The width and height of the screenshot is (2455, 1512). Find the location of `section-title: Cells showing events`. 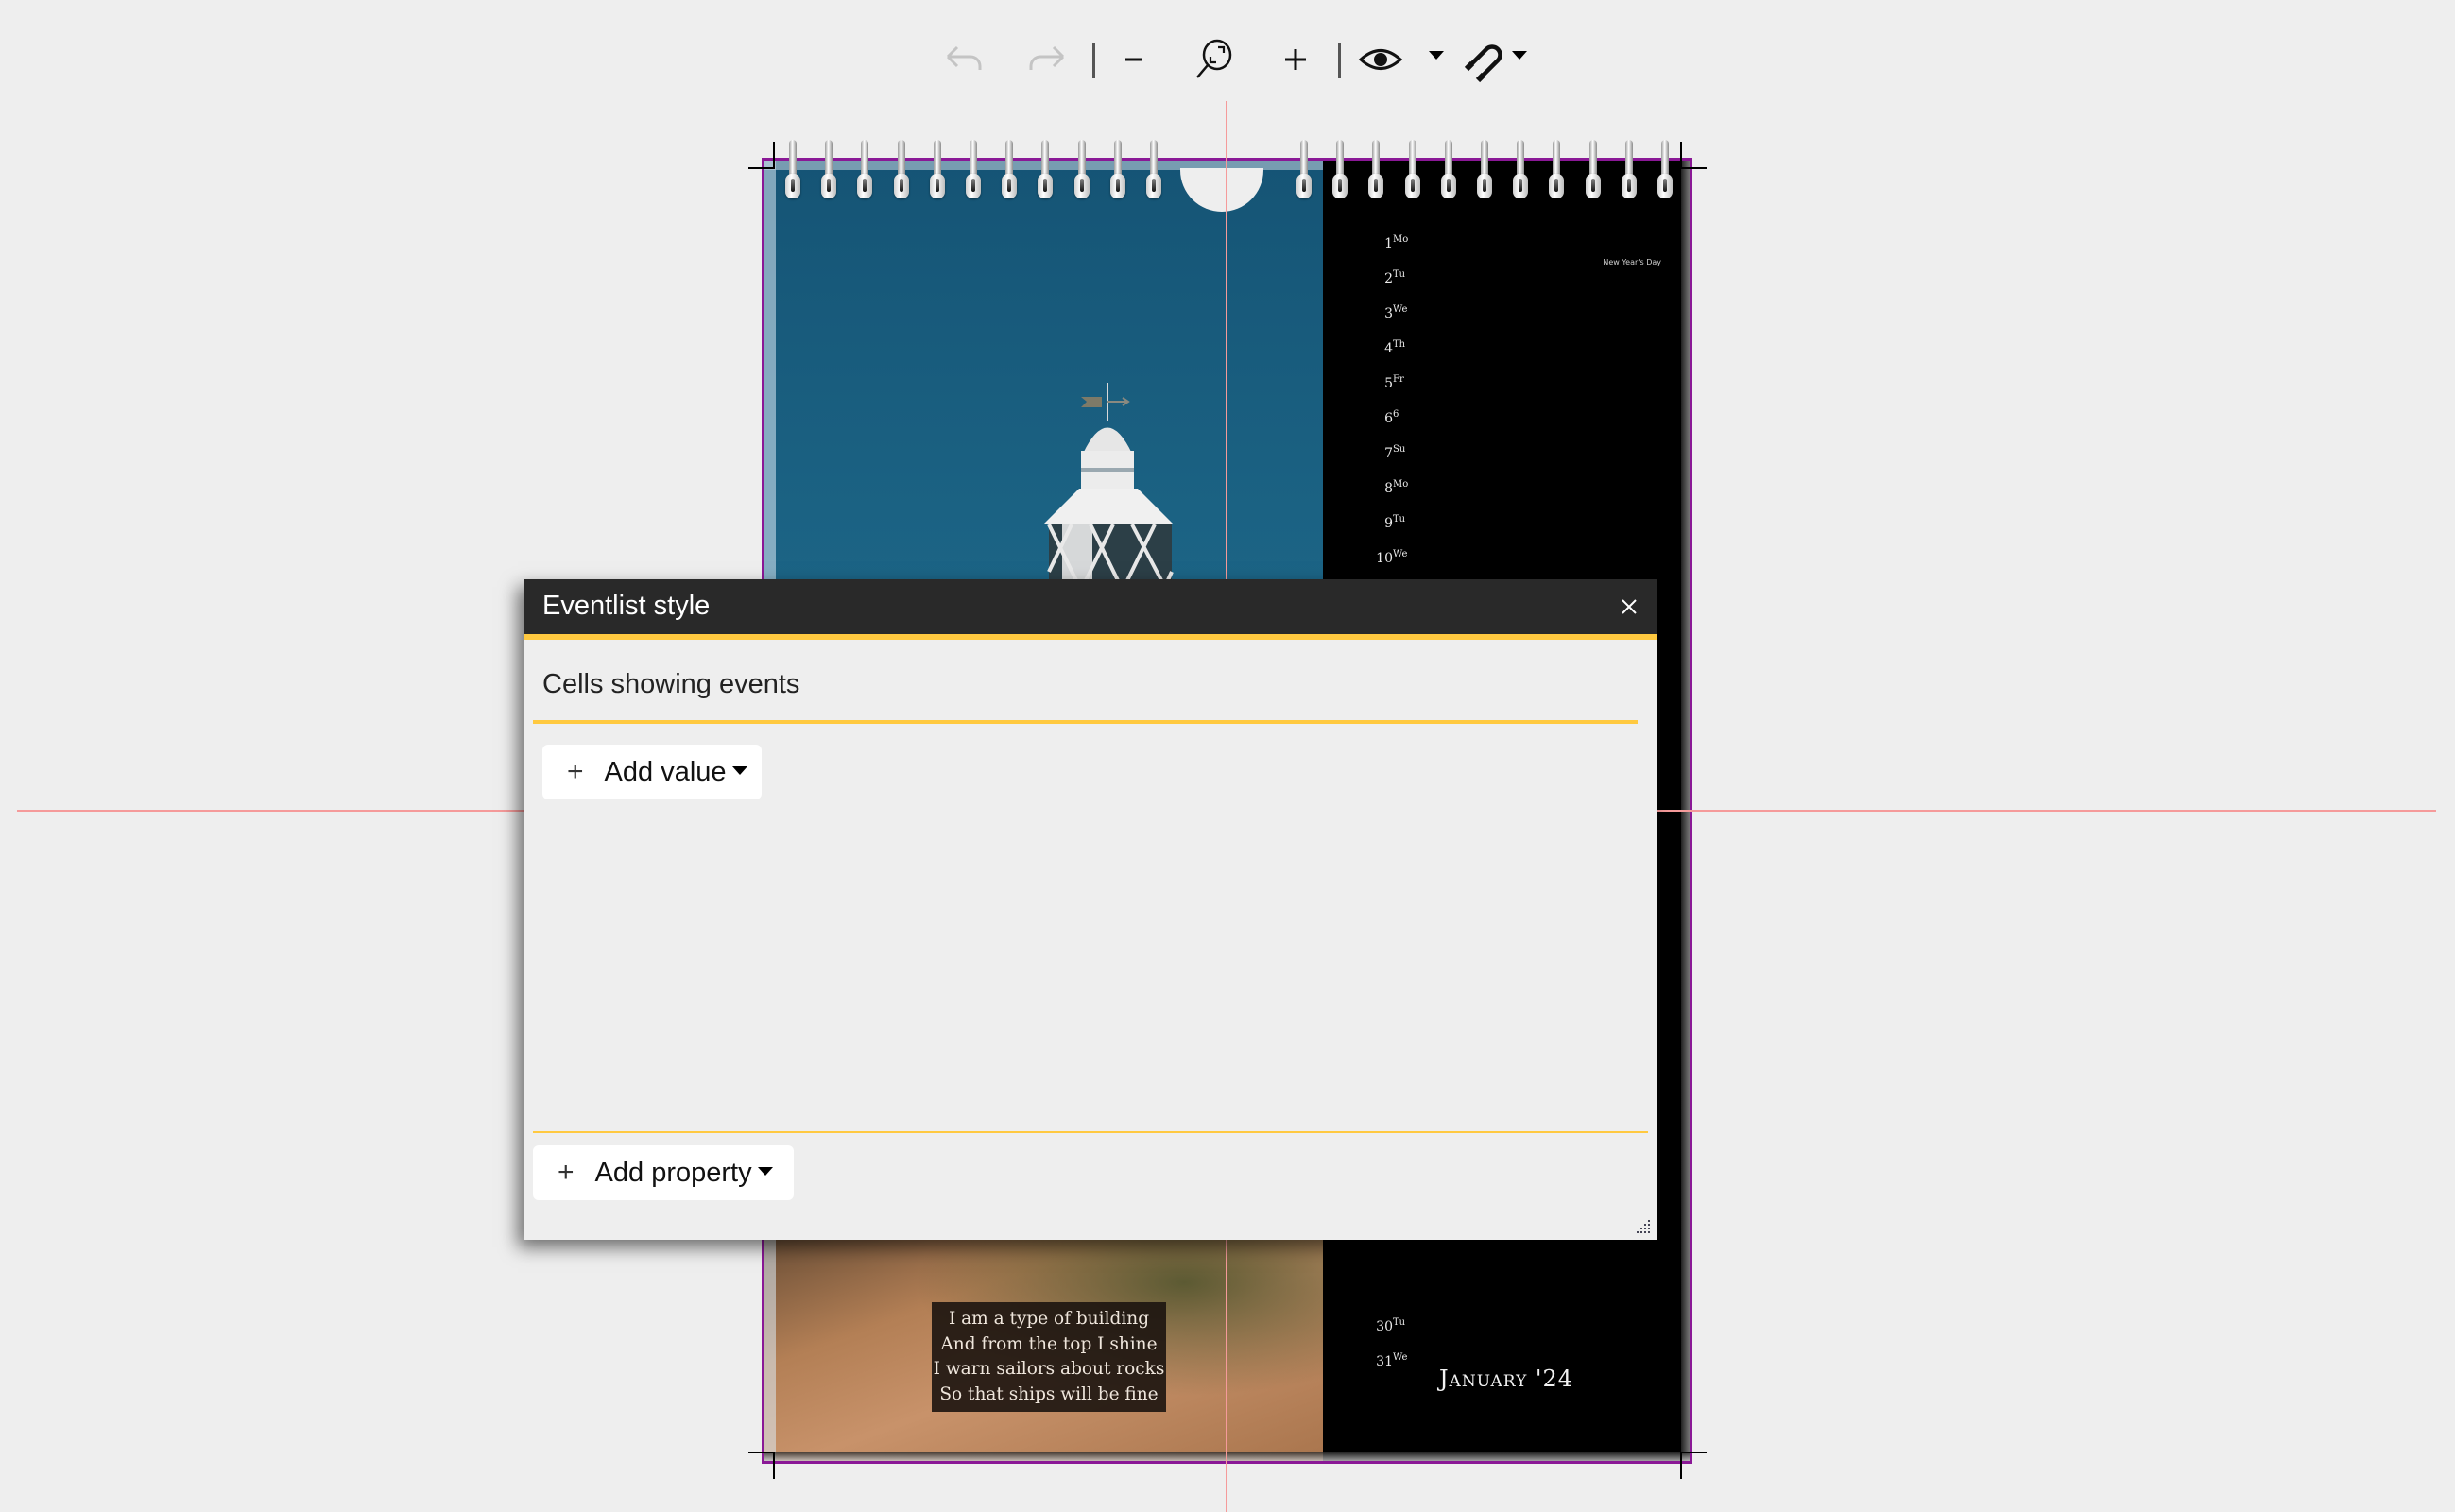

section-title: Cells showing events is located at coordinates (671, 684).